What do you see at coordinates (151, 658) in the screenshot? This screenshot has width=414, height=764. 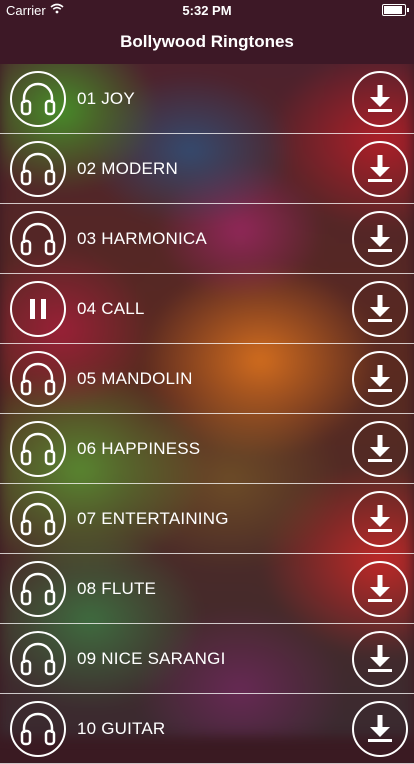 I see `ringtone-label: 09 NICE SARANGI` at bounding box center [151, 658].